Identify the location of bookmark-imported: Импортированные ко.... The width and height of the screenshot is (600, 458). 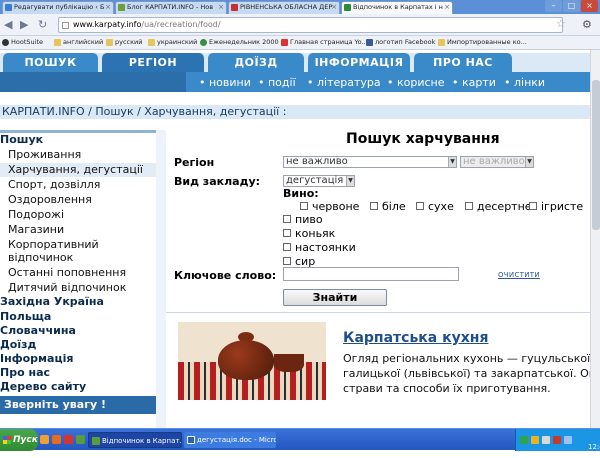
(482, 42).